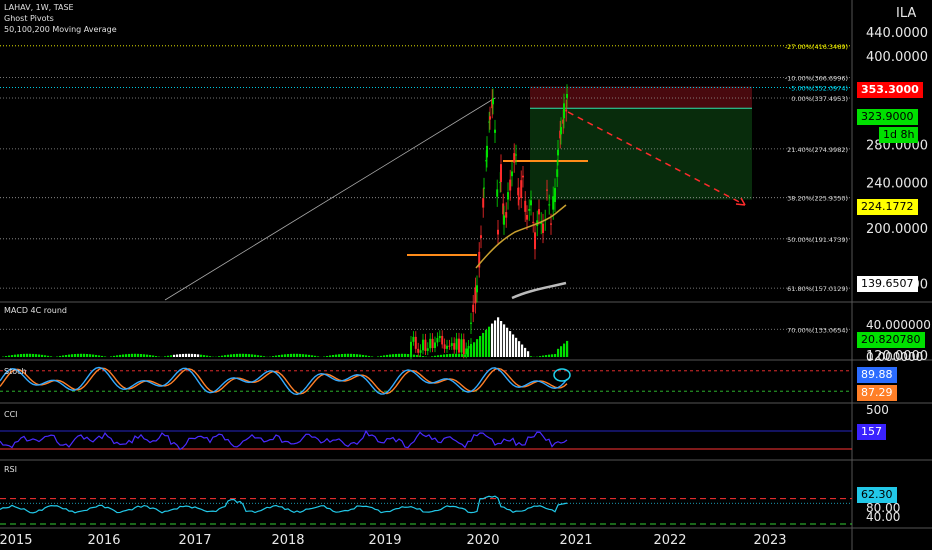  What do you see at coordinates (287, 540) in the screenshot?
I see `x-tick-label-3: 2018` at bounding box center [287, 540].